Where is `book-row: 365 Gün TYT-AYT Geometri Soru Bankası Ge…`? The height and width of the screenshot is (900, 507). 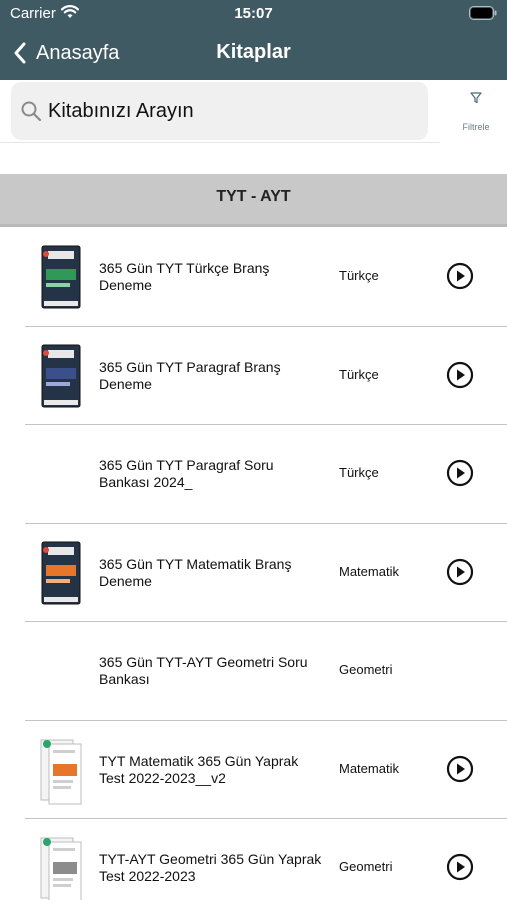
book-row: 365 Gün TYT-AYT Geometri Soru Bankası Ge… is located at coordinates (266, 671).